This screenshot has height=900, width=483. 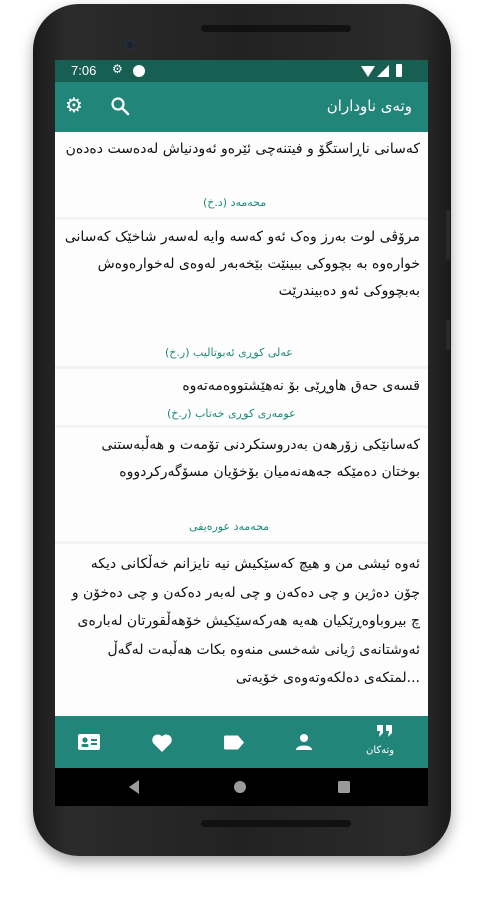 What do you see at coordinates (139, 71) in the screenshot?
I see `notification-dot-icon` at bounding box center [139, 71].